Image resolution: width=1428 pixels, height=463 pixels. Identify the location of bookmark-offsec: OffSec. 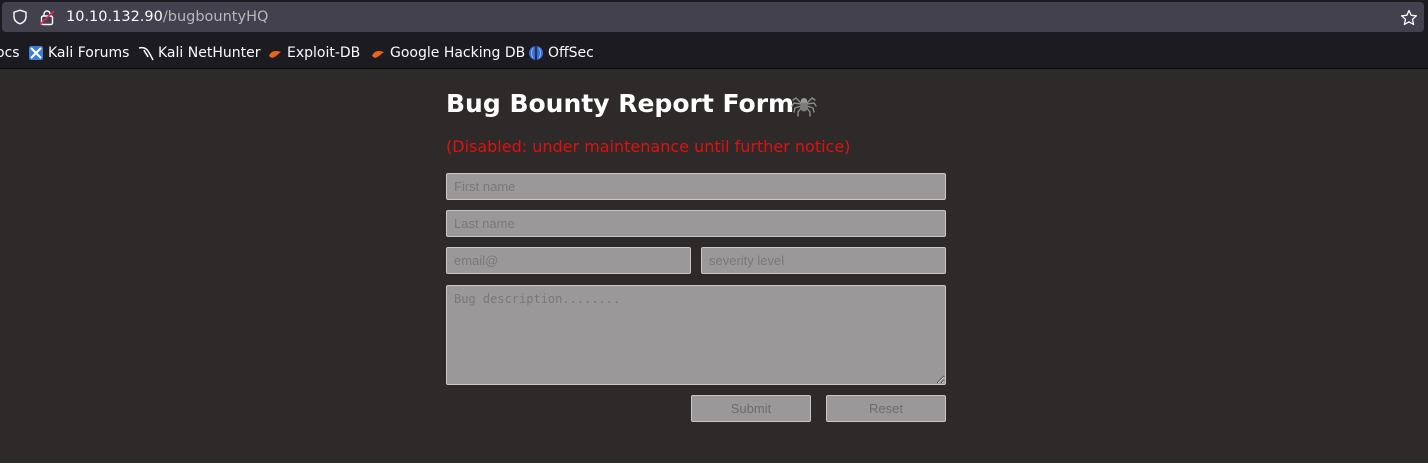
(563, 53).